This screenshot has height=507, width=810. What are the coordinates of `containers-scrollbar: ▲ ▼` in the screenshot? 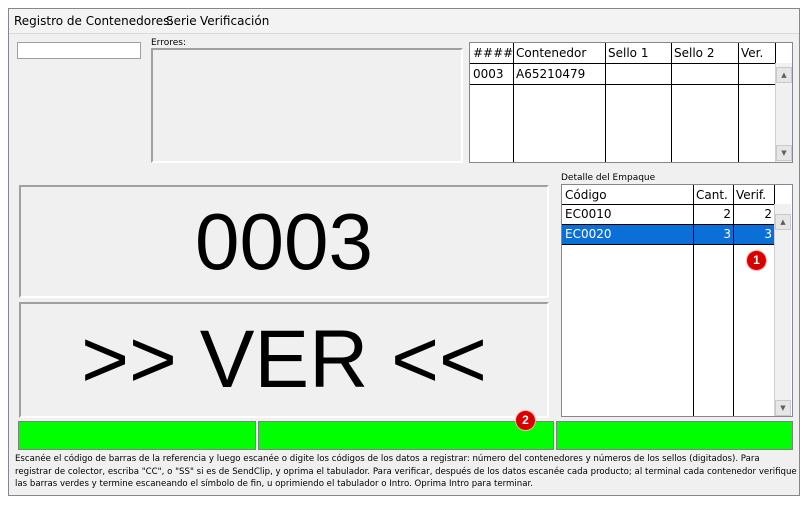 It's located at (783, 112).